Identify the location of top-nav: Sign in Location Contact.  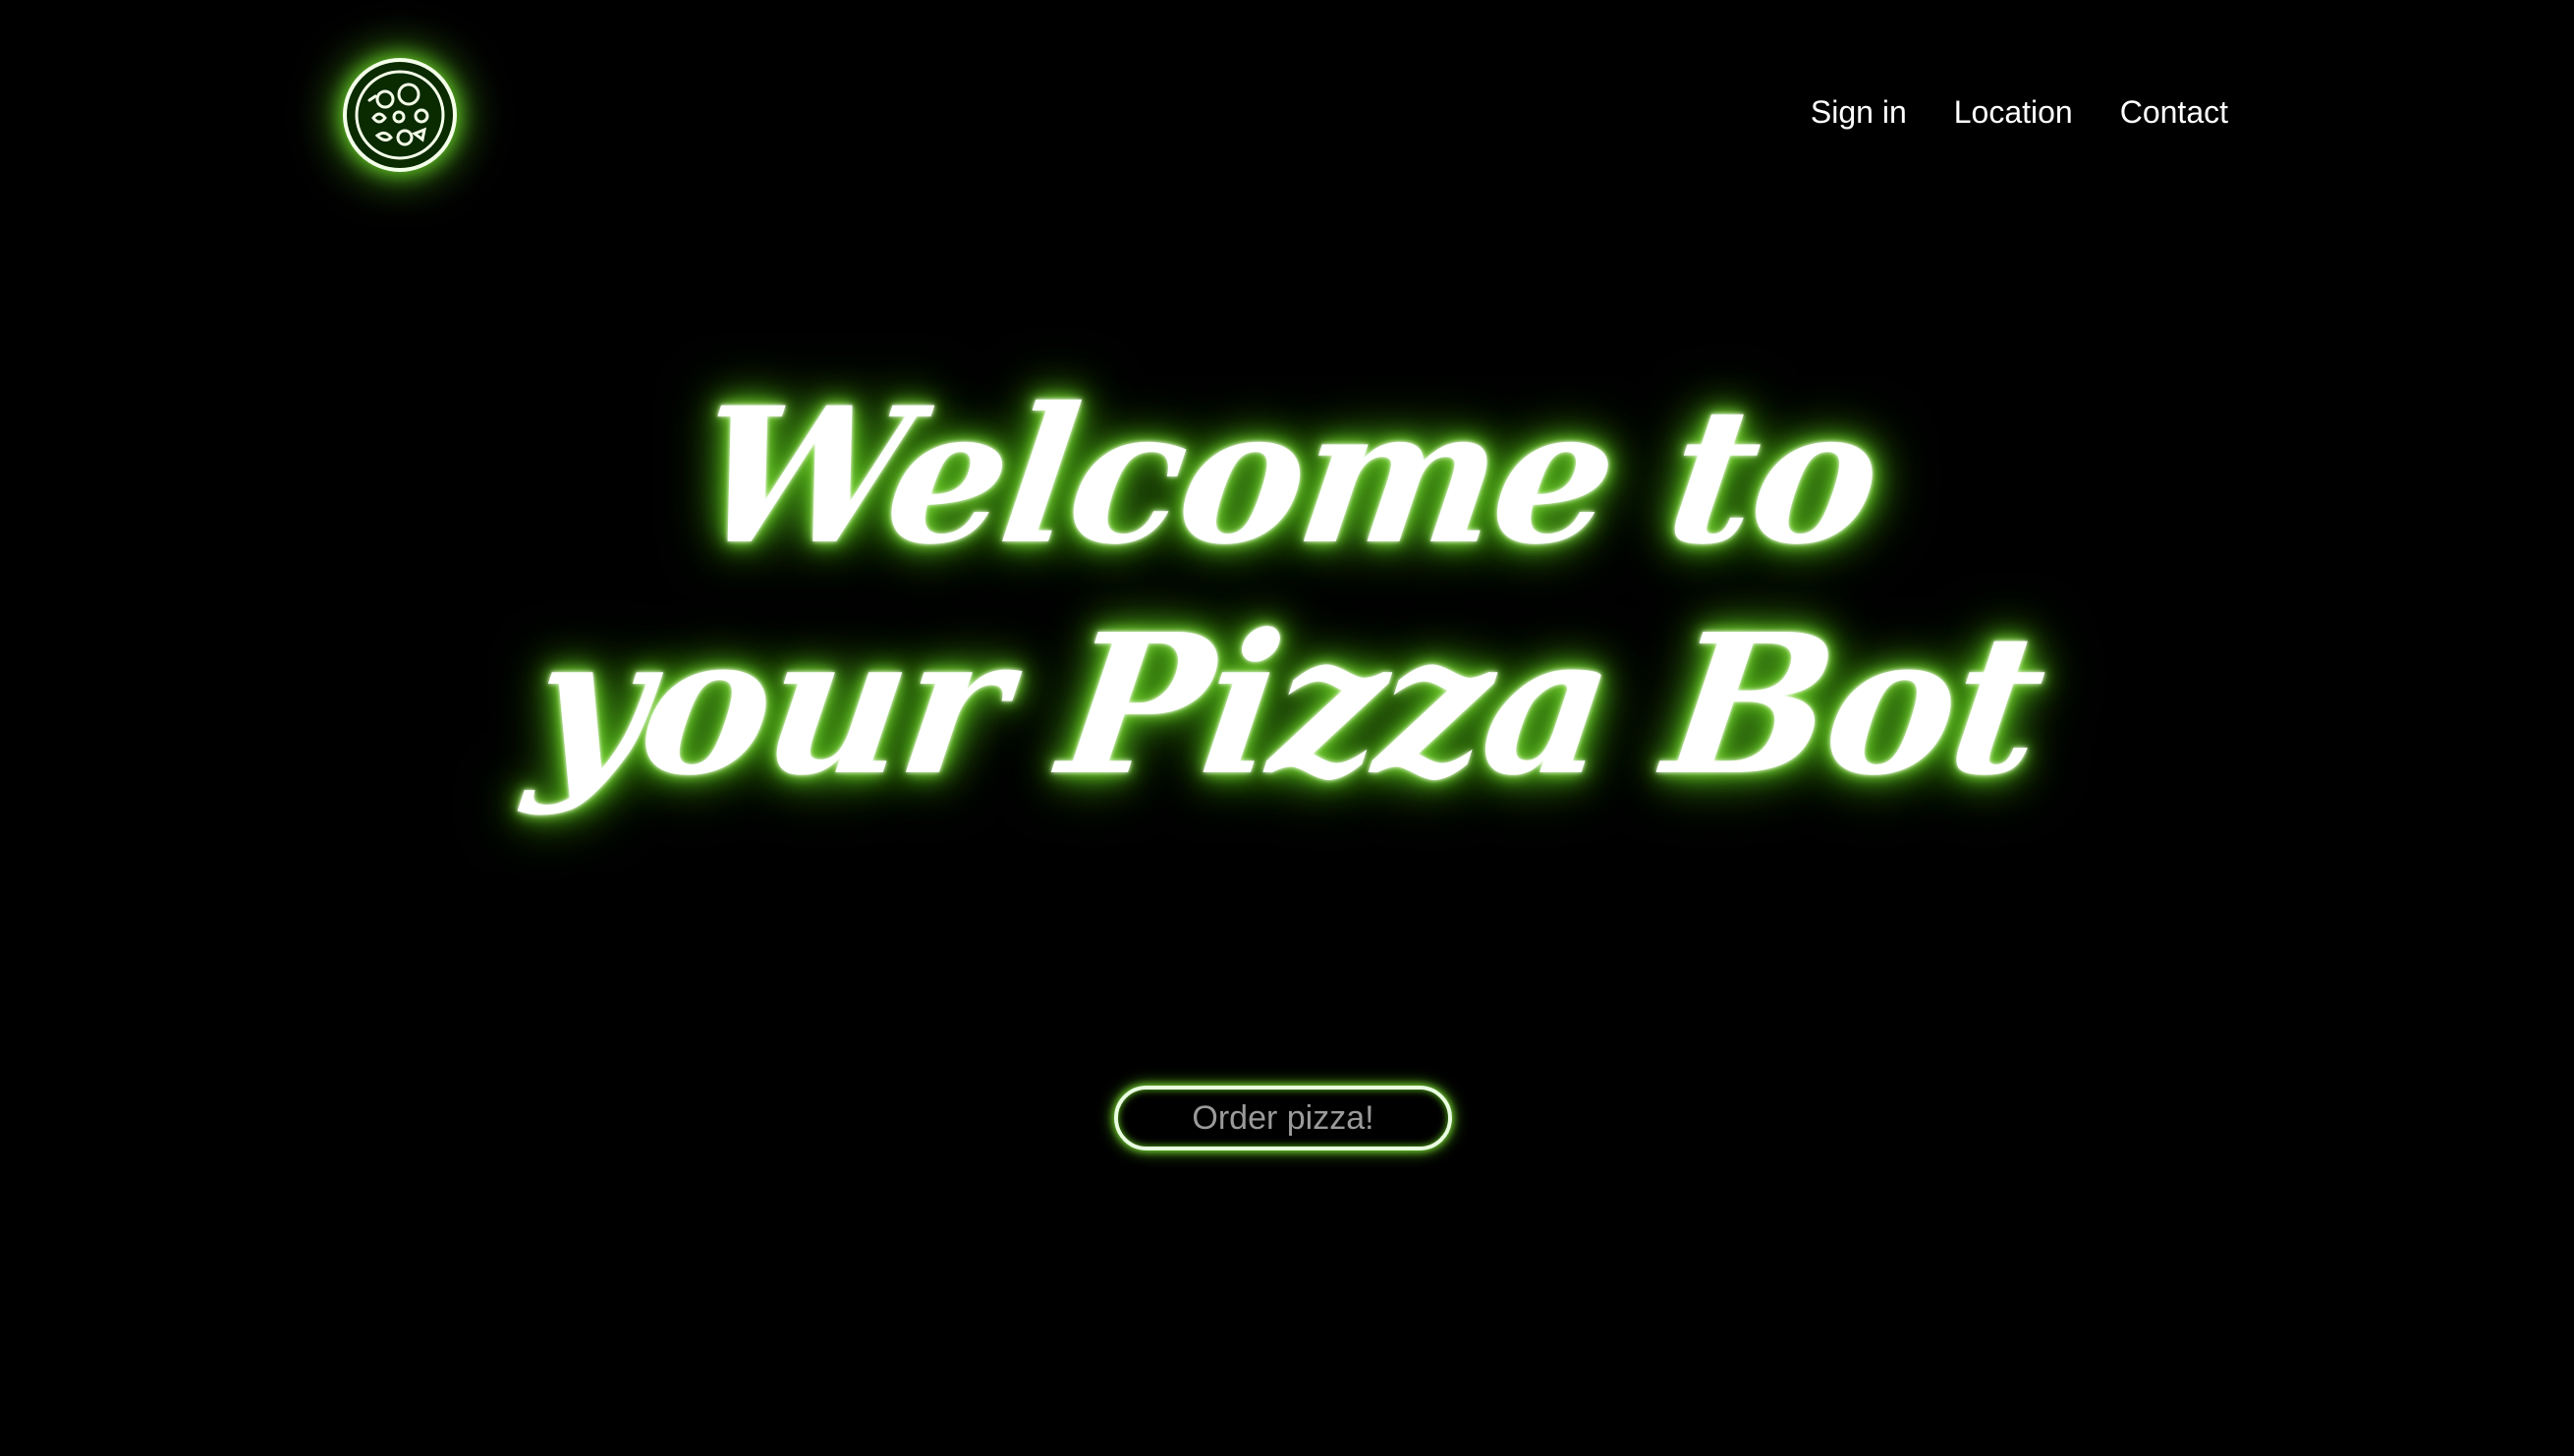
(2020, 112).